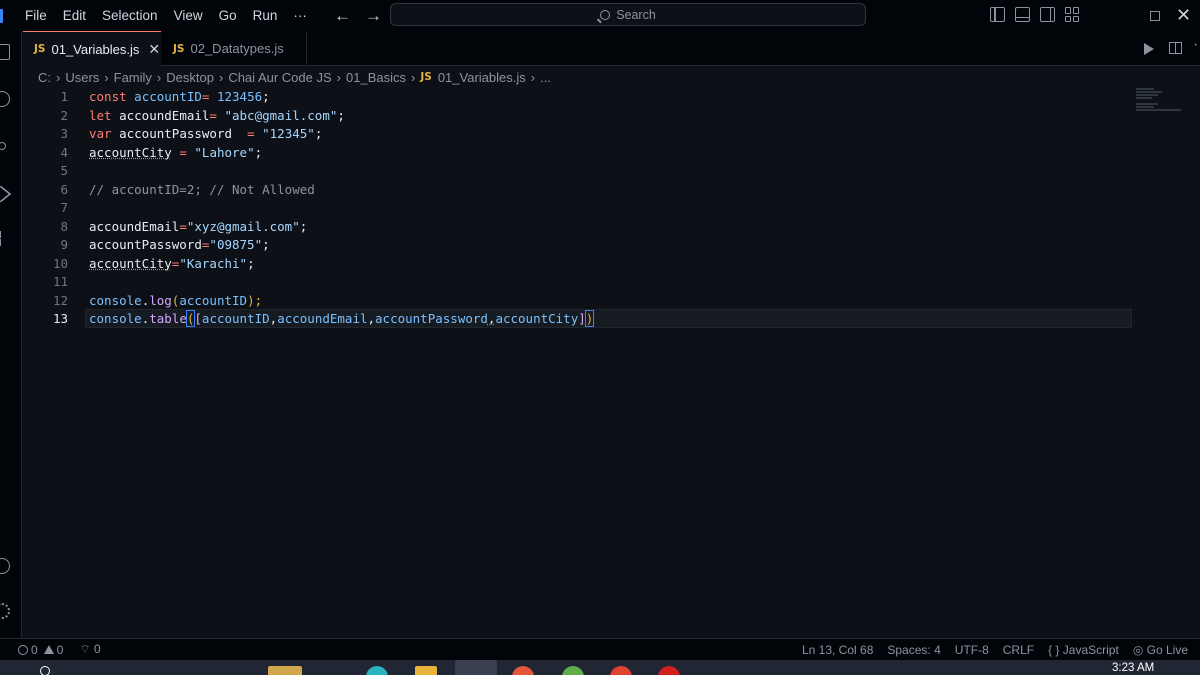 The image size is (1200, 675). I want to click on back-arrow-icon: ←, so click(342, 16).